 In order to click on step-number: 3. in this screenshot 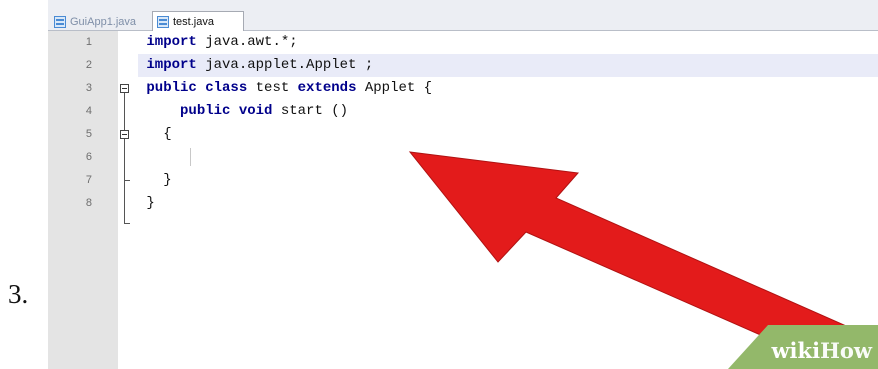, I will do `click(18, 294)`.